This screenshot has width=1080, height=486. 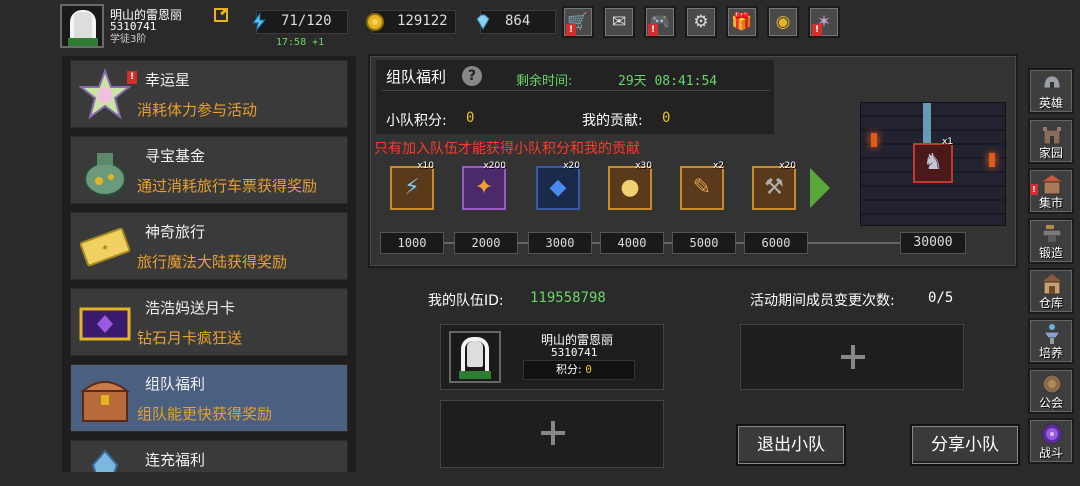 I want to click on next-arrow-icon, so click(x=820, y=188).